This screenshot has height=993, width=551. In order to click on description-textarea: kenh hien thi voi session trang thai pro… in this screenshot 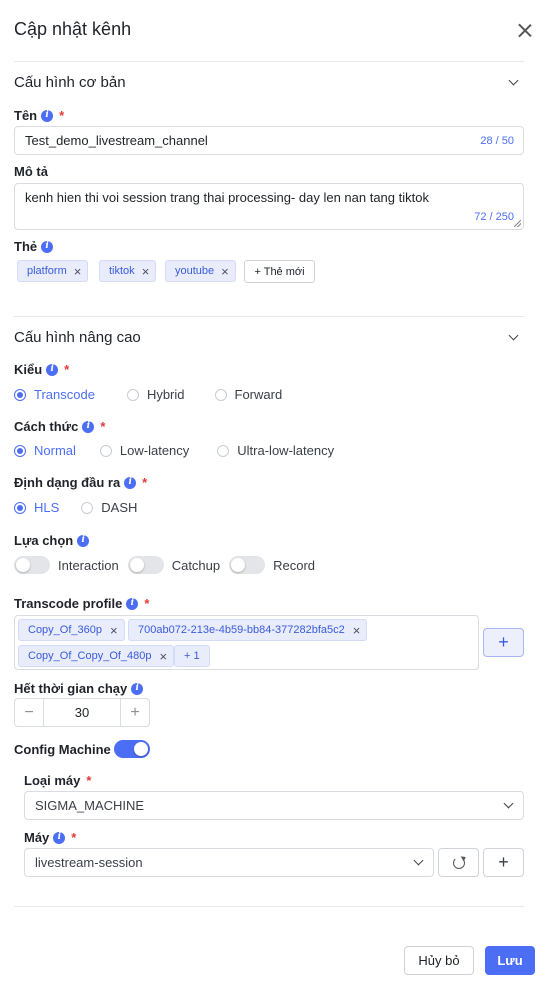, I will do `click(269, 206)`.